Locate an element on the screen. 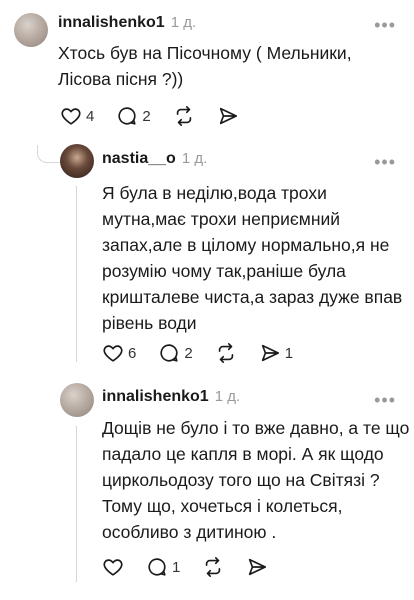 The width and height of the screenshot is (414, 600). like-count: 6 is located at coordinates (132, 353).